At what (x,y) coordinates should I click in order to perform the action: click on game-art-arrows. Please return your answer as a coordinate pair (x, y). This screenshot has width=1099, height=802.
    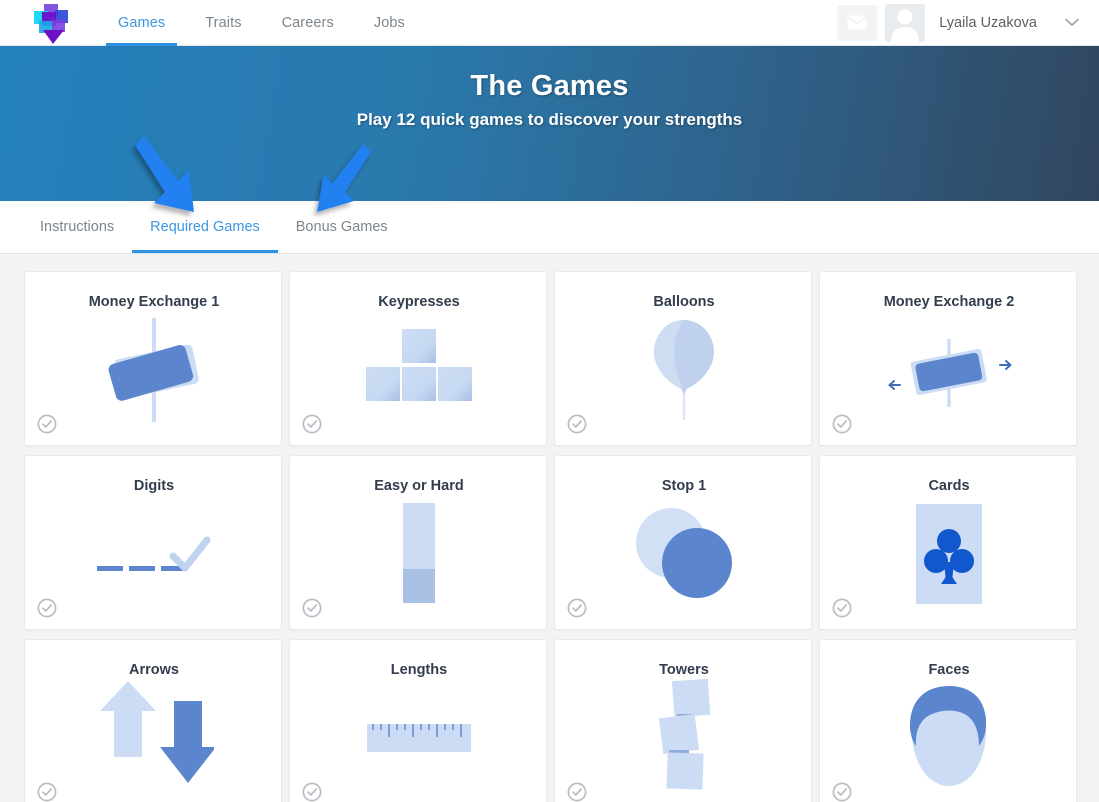
    Looking at the image, I should click on (154, 738).